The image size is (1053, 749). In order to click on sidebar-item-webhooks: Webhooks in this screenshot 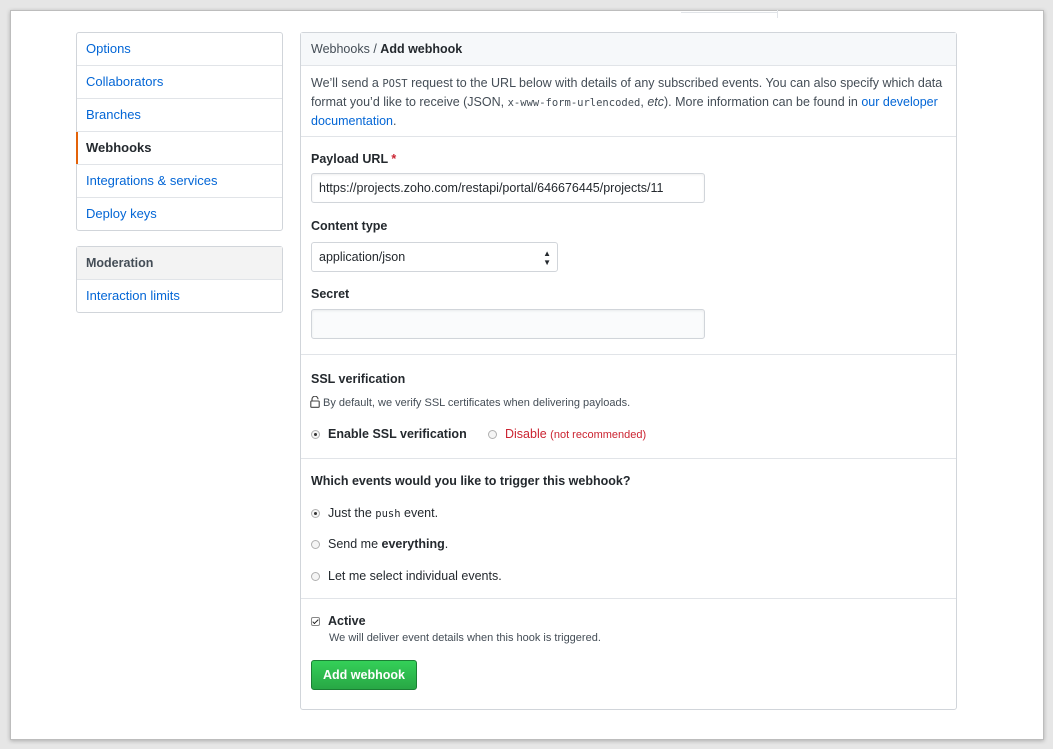, I will do `click(179, 148)`.